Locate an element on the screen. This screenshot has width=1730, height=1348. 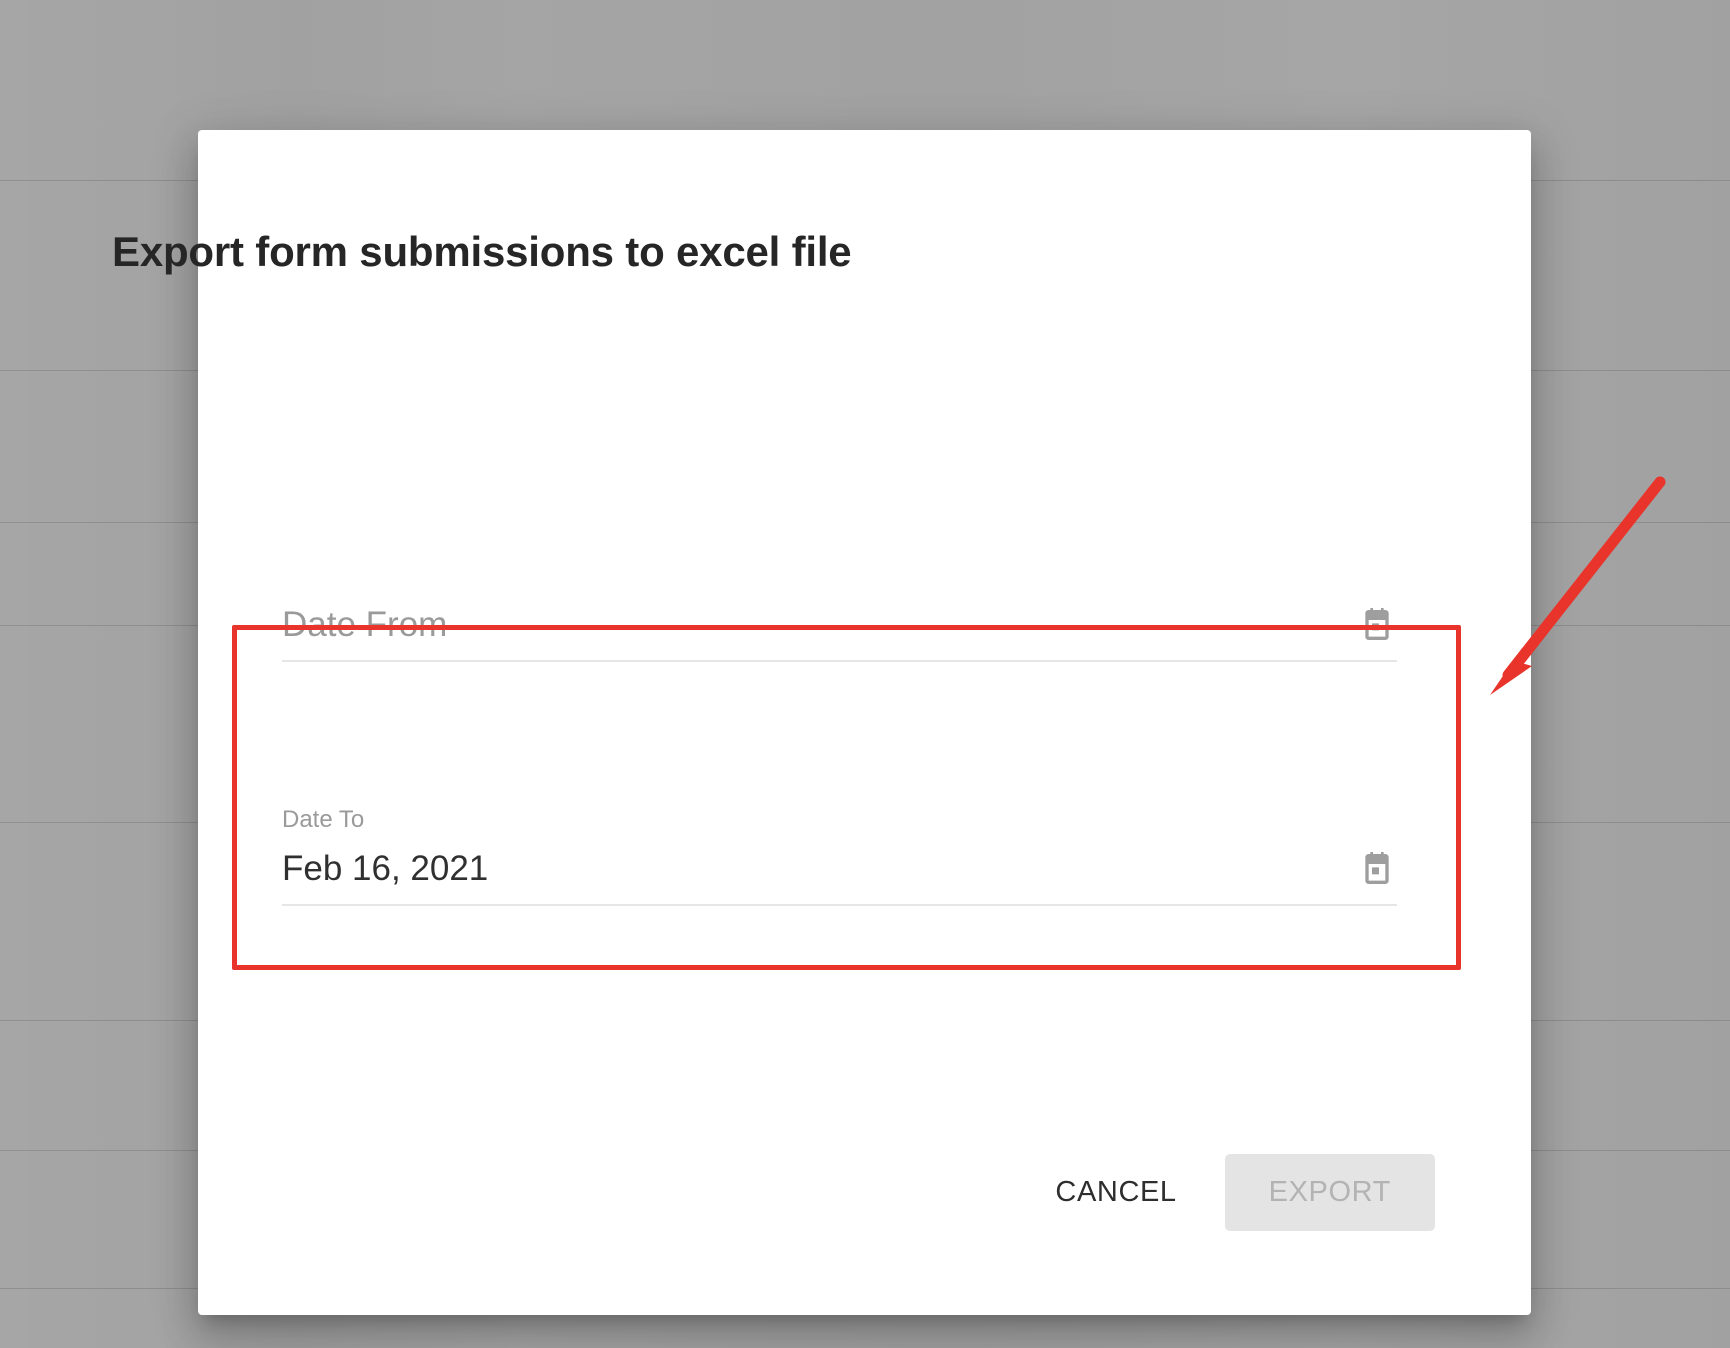
date-from-input-row: Date From is located at coordinates (839, 625).